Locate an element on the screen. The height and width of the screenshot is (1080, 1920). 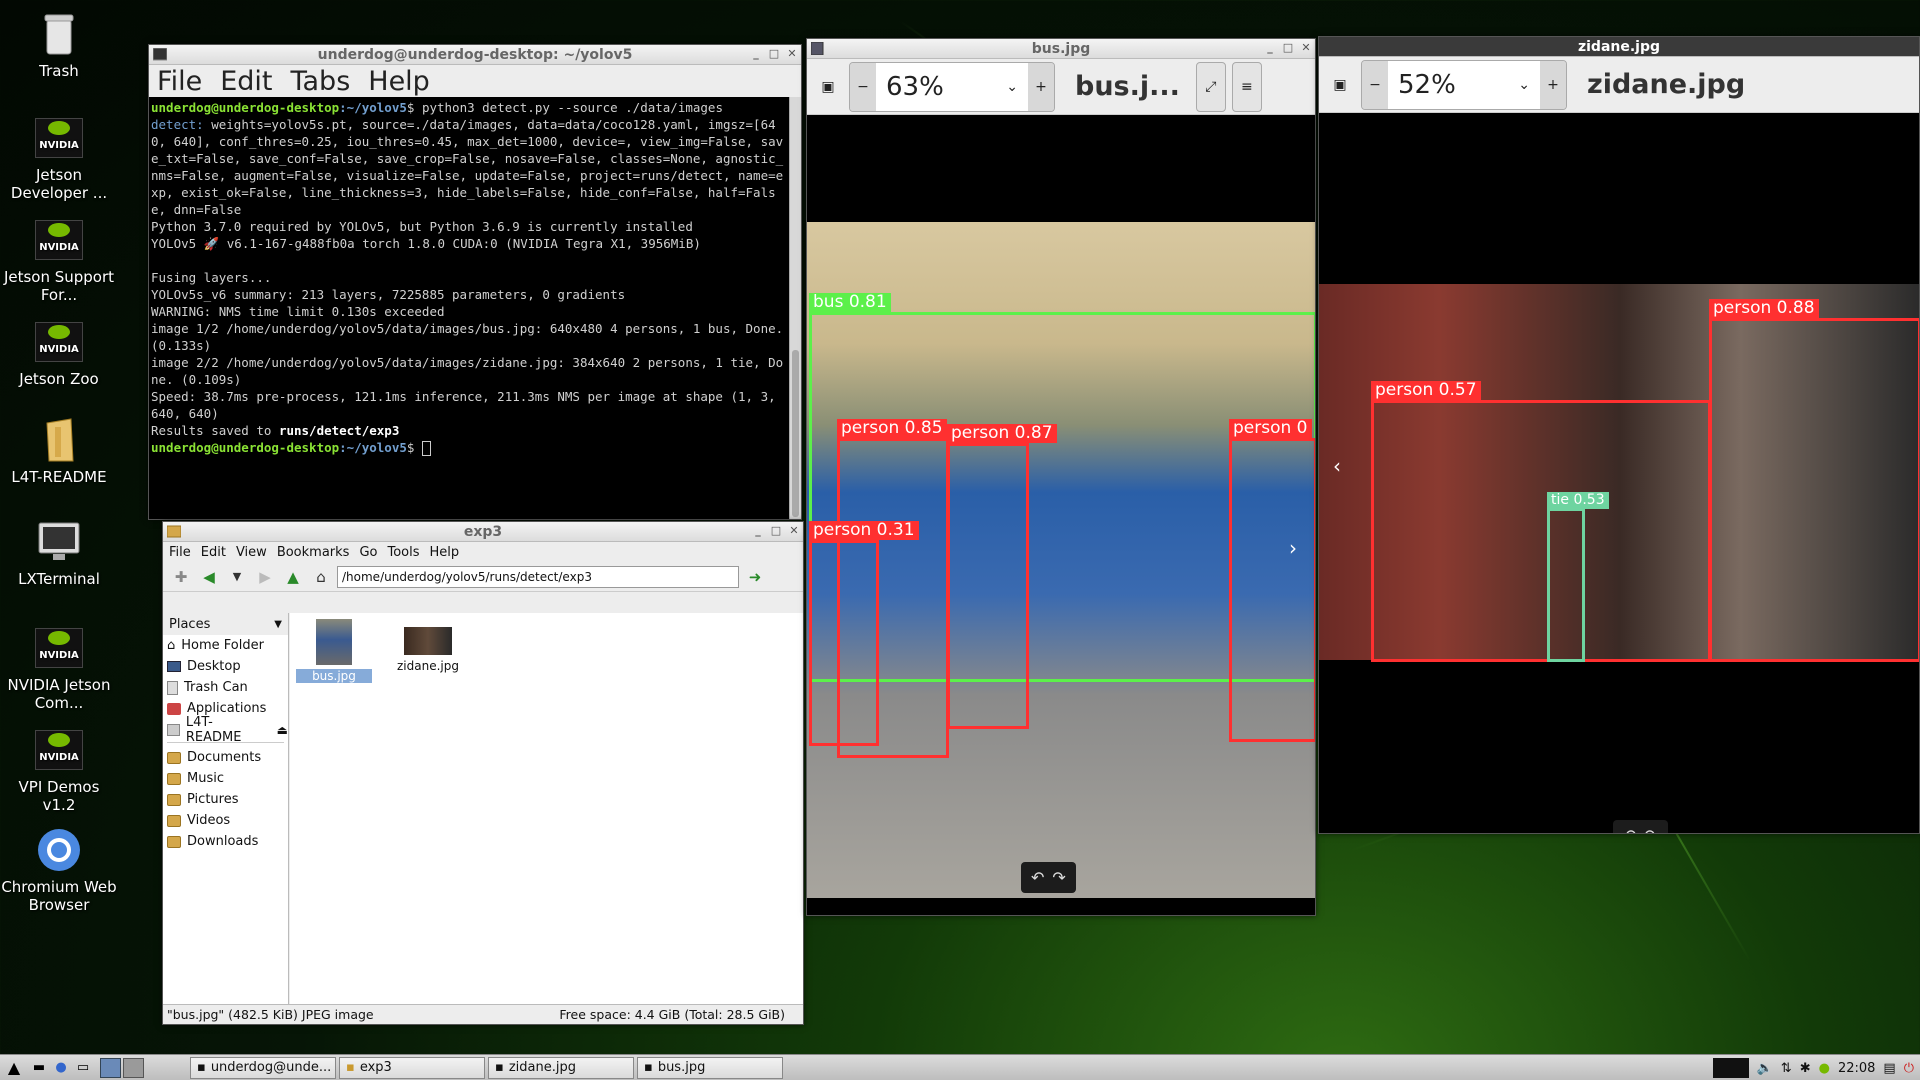
desktop-icon-trash: Trash is located at coordinates (59, 45).